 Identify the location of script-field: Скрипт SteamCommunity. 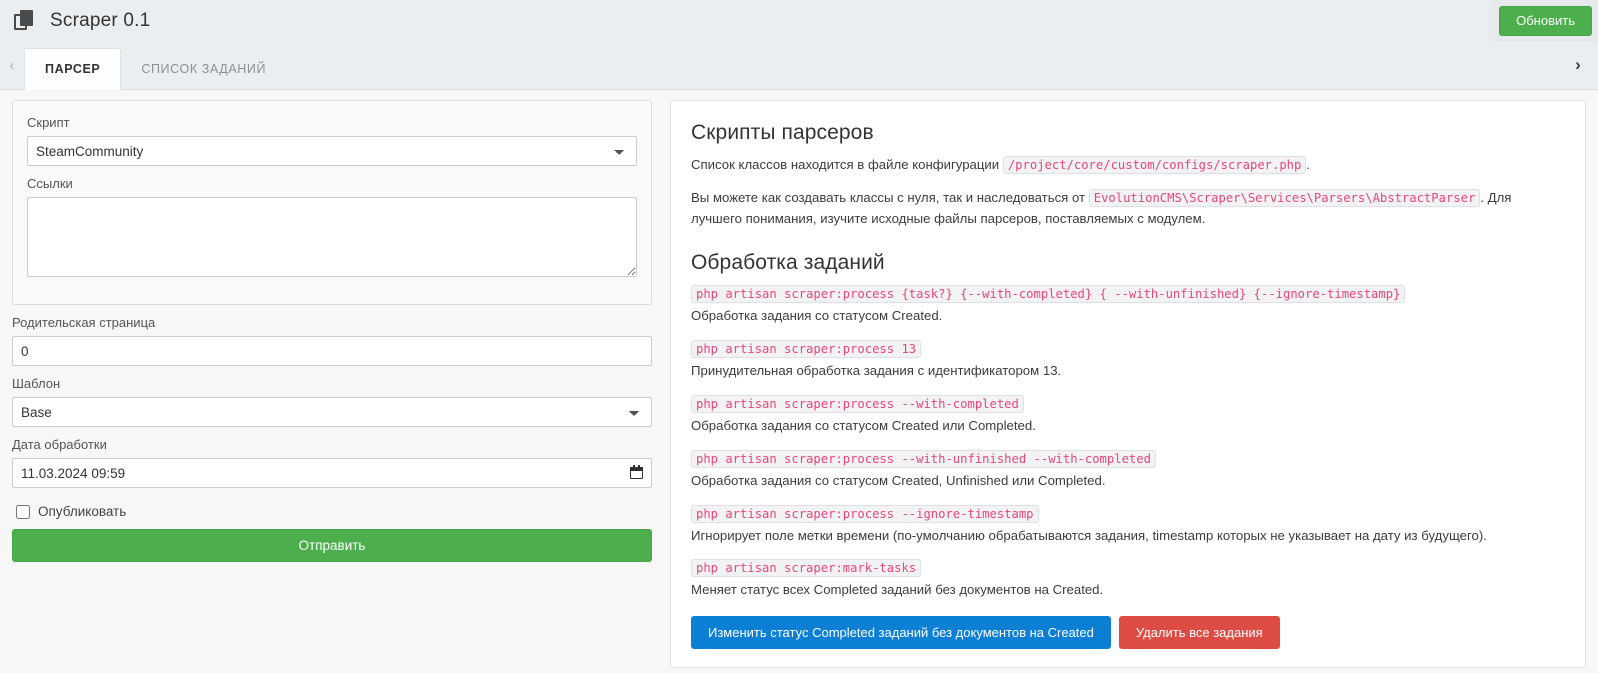
(332, 140).